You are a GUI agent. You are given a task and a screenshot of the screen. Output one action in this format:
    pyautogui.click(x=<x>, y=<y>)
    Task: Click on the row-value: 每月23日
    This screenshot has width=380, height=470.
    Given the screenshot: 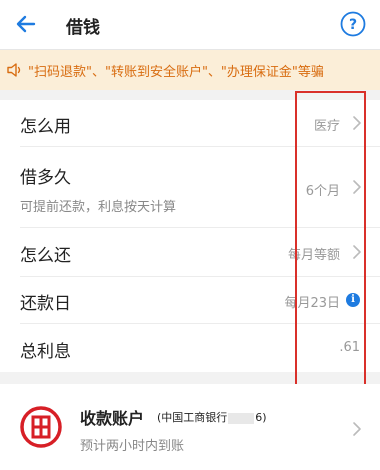 What is the action you would take?
    pyautogui.click(x=312, y=303)
    